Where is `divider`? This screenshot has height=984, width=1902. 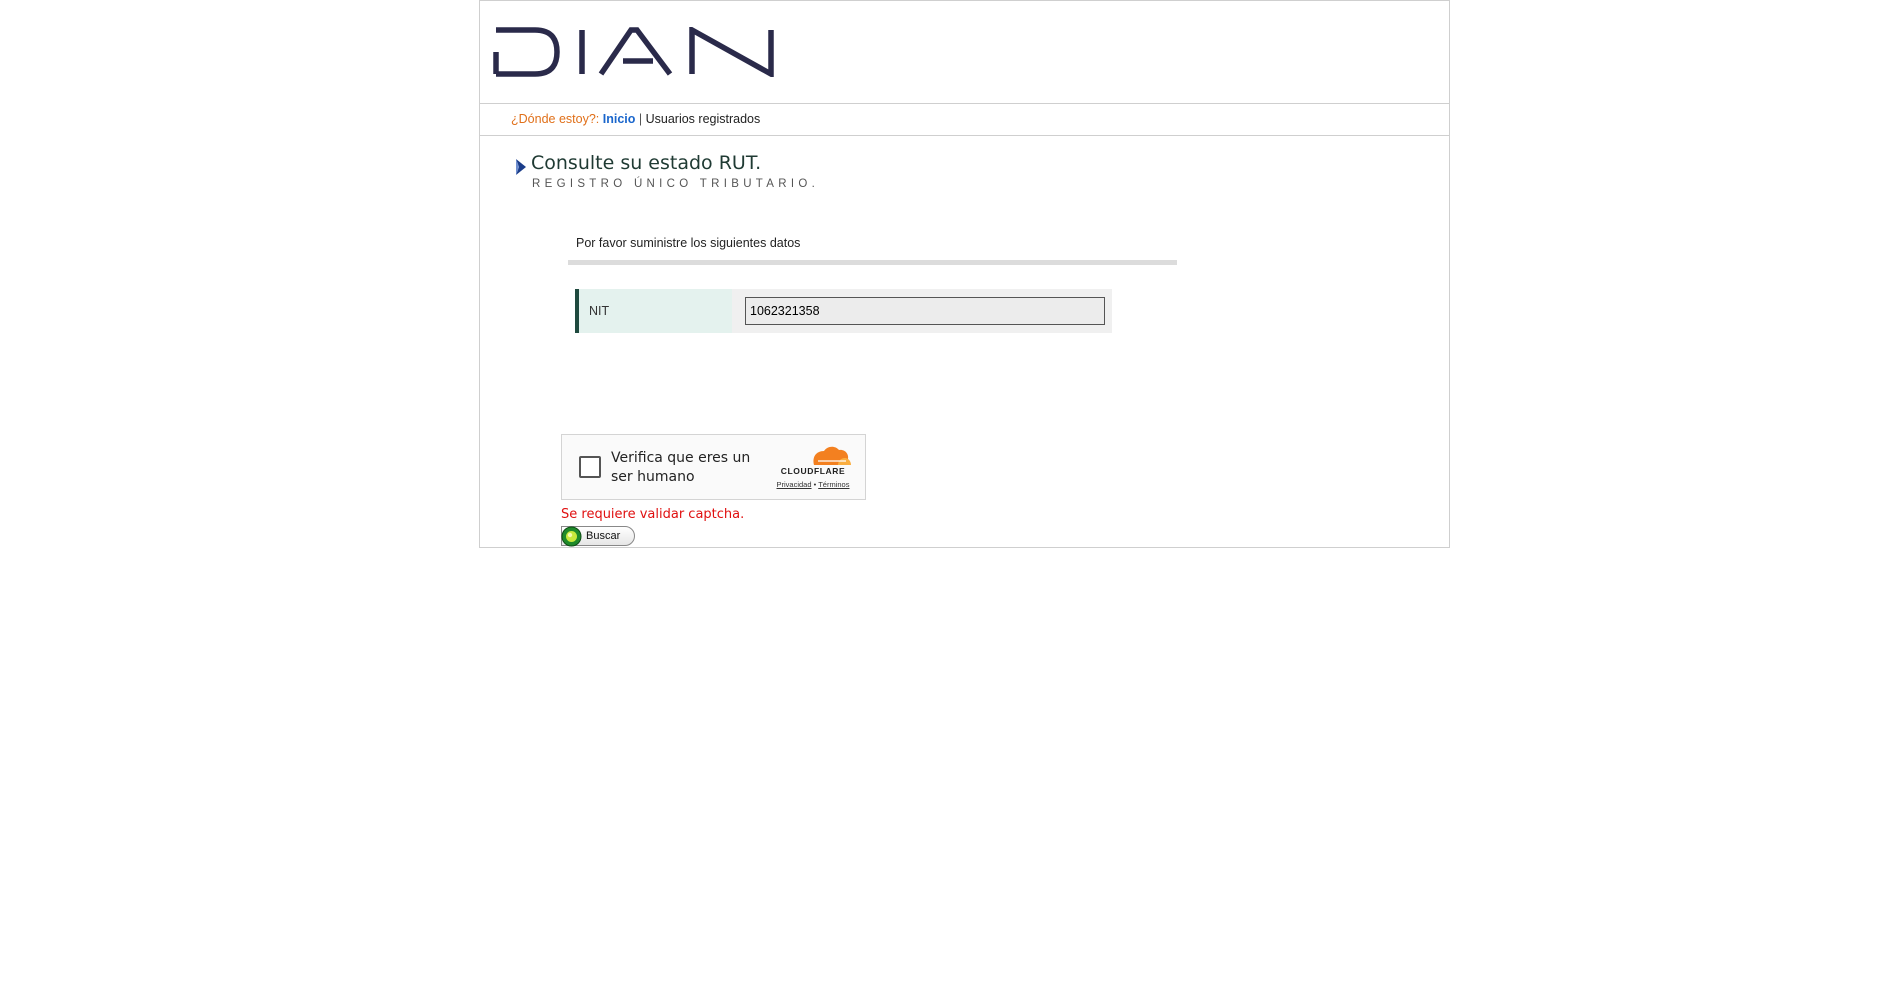 divider is located at coordinates (872, 262).